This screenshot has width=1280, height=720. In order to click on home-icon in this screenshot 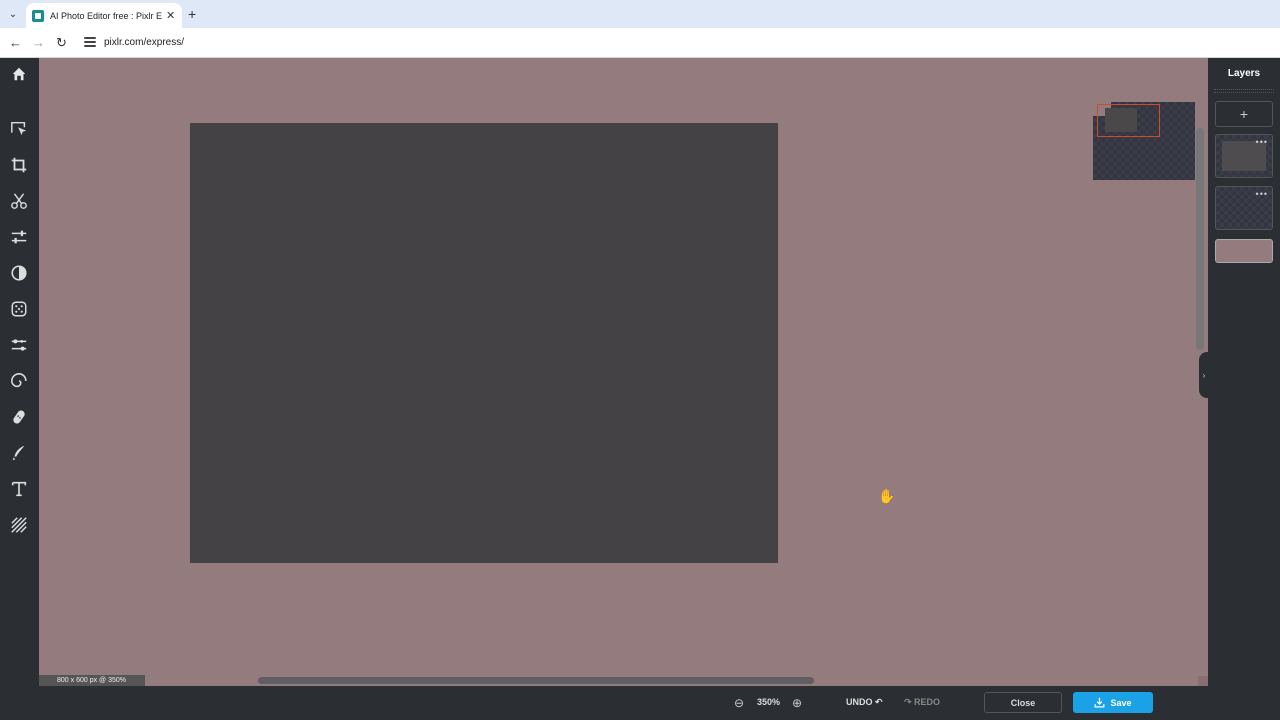, I will do `click(19, 74)`.